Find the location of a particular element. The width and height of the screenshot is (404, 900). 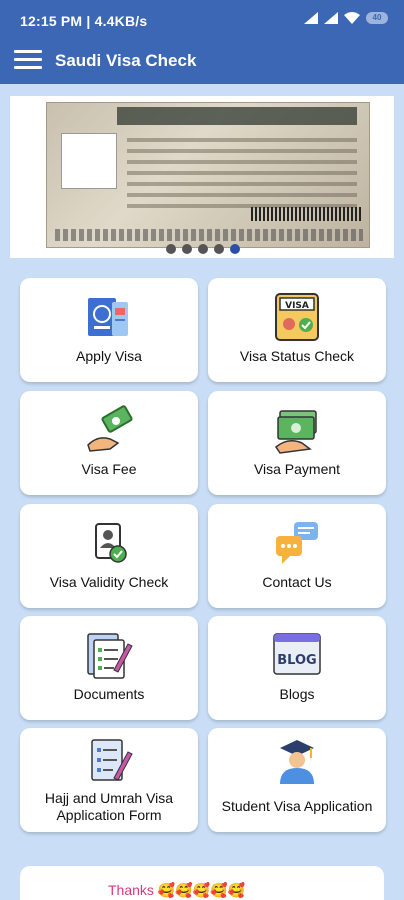

documents-icon is located at coordinates (110, 656).